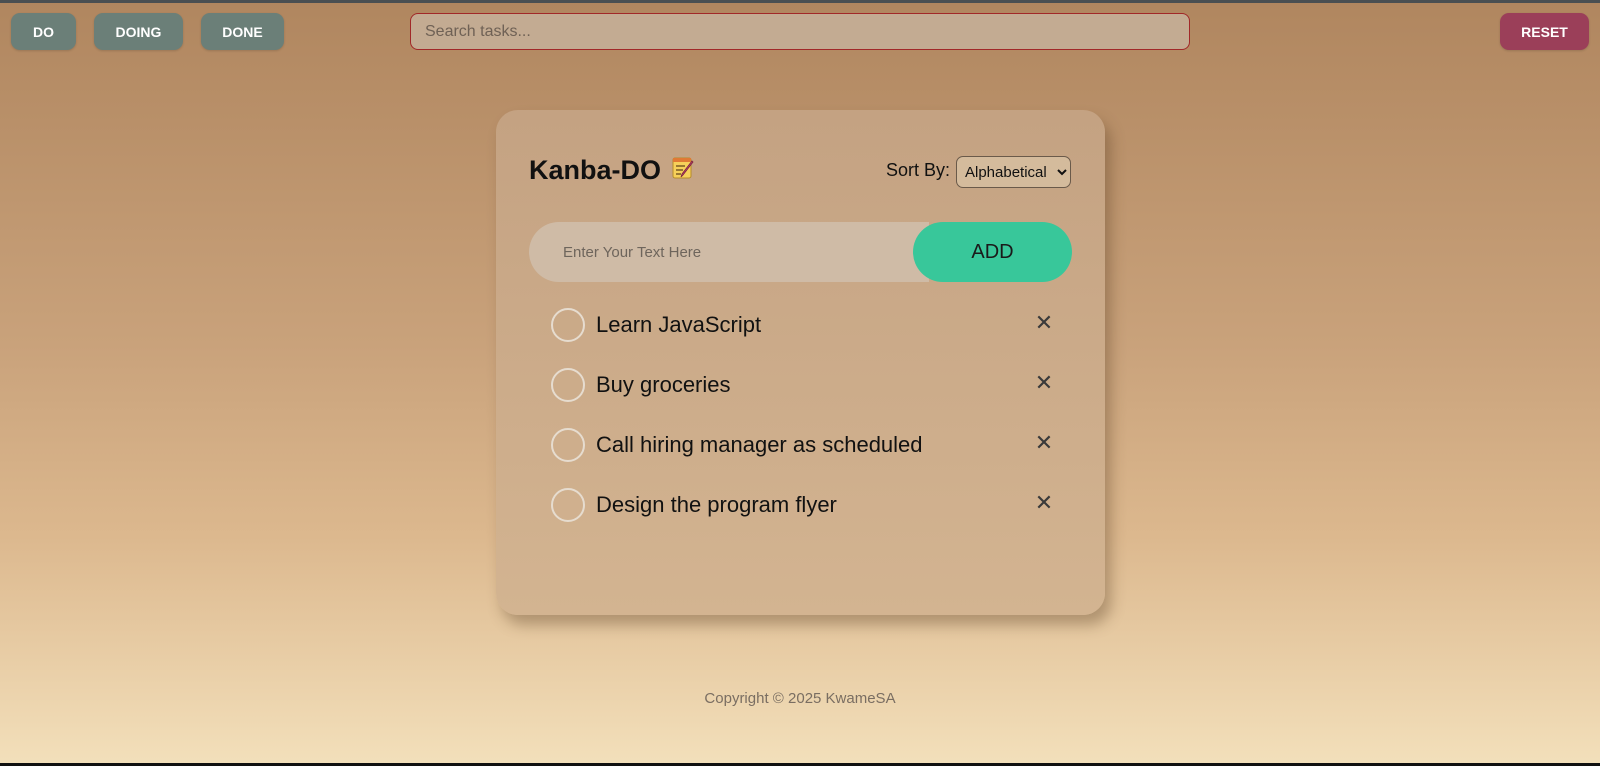 This screenshot has height=766, width=1600. Describe the element at coordinates (811, 398) in the screenshot. I see `task-item: Buy groceries ✕` at that location.